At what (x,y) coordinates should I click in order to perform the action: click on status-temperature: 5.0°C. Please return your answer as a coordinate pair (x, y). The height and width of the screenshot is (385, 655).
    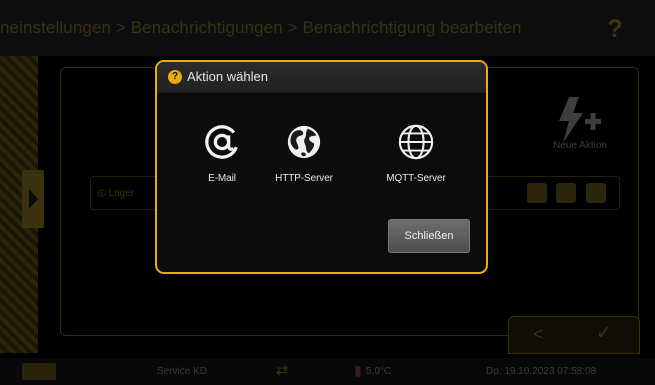
    Looking at the image, I should click on (379, 371).